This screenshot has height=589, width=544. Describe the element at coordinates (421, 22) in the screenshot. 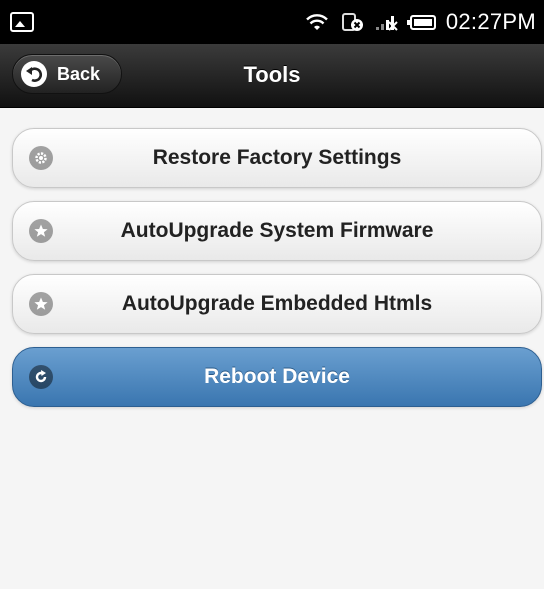

I see `battery-icon` at that location.